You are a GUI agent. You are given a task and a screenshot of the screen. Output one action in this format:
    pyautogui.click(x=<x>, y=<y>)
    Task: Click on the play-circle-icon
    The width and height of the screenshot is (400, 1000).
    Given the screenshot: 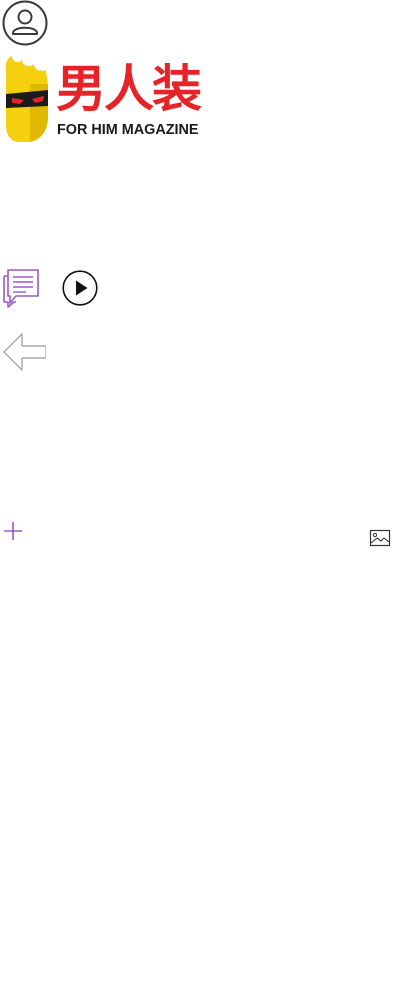 What is the action you would take?
    pyautogui.click(x=80, y=288)
    